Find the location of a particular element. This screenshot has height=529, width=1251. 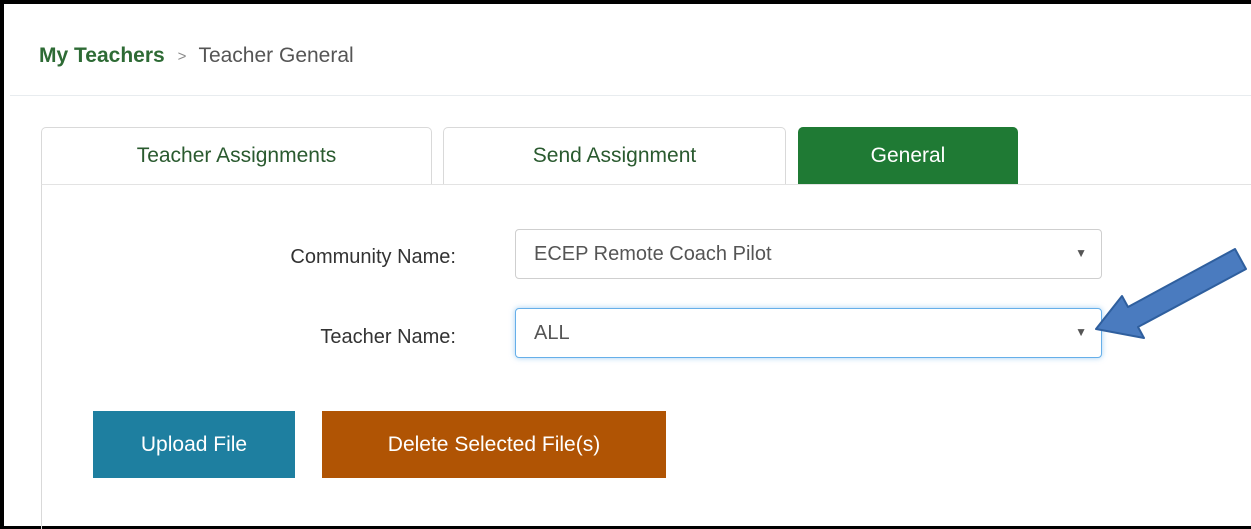

tab-send-assignment: Send Assignment is located at coordinates (614, 155).